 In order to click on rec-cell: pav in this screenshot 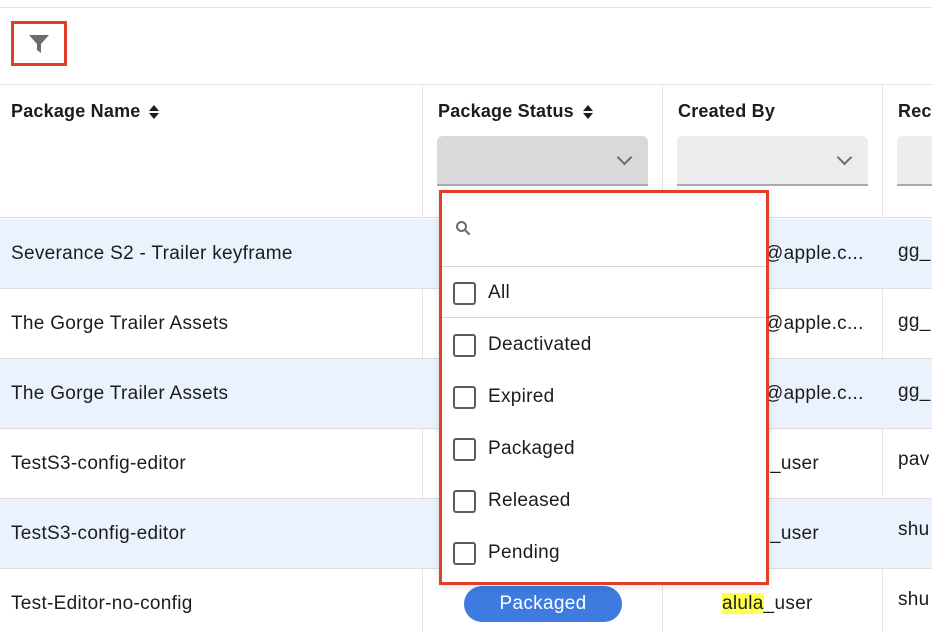, I will do `click(914, 459)`.